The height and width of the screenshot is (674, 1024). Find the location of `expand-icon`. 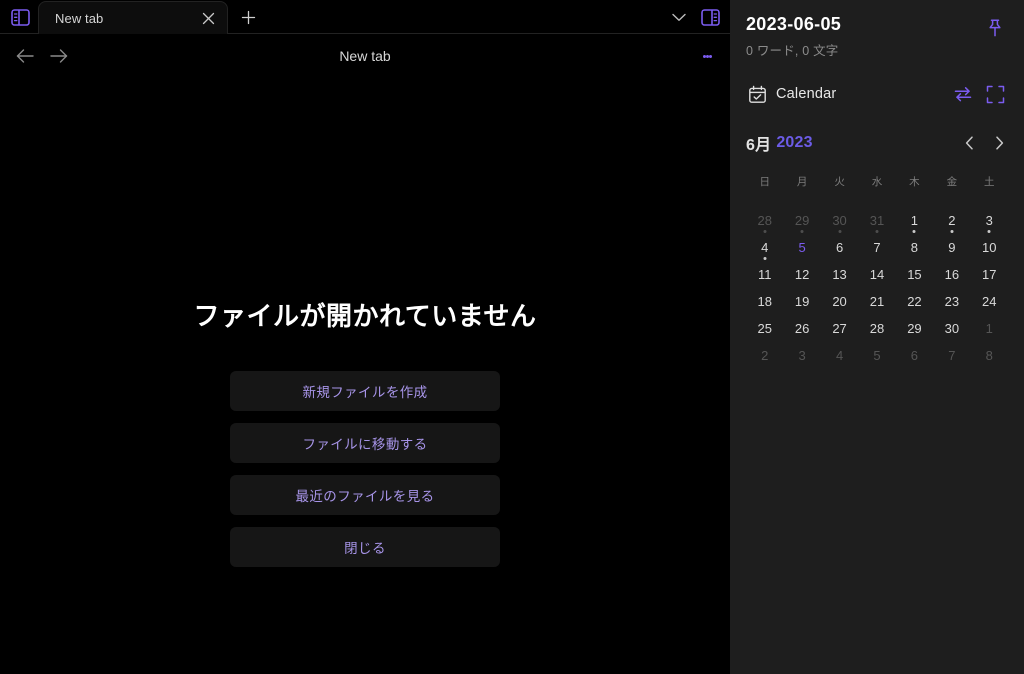

expand-icon is located at coordinates (995, 94).